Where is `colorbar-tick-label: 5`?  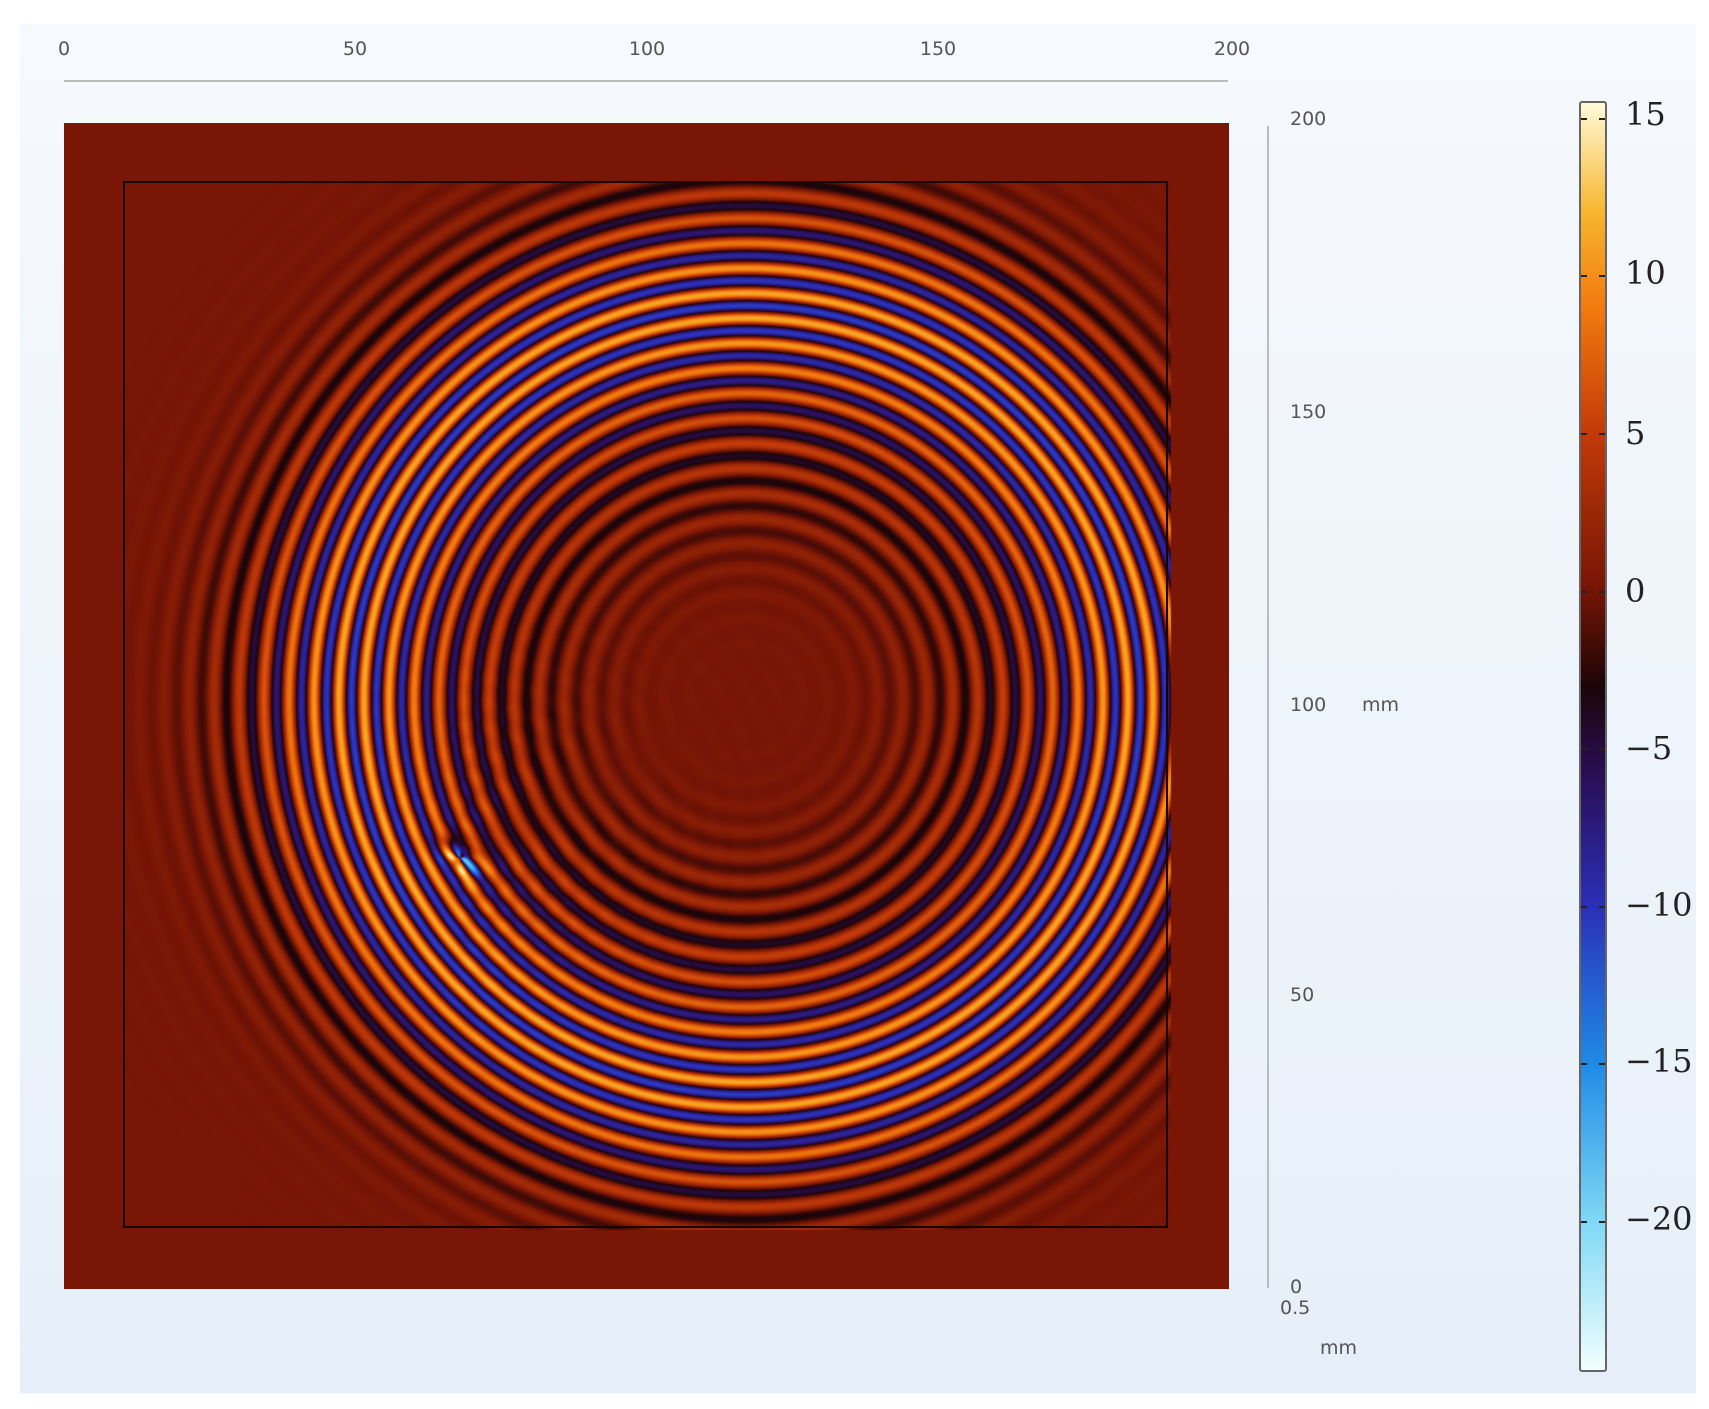 colorbar-tick-label: 5 is located at coordinates (1635, 433).